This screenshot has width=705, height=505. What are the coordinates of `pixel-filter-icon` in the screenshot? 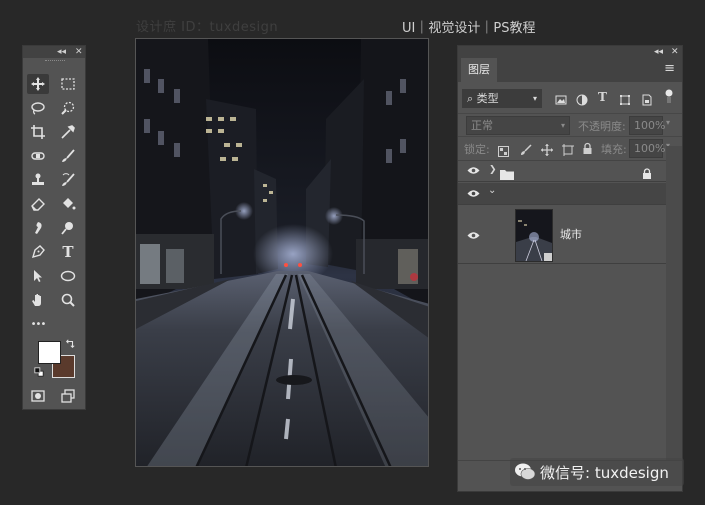 It's located at (561, 100).